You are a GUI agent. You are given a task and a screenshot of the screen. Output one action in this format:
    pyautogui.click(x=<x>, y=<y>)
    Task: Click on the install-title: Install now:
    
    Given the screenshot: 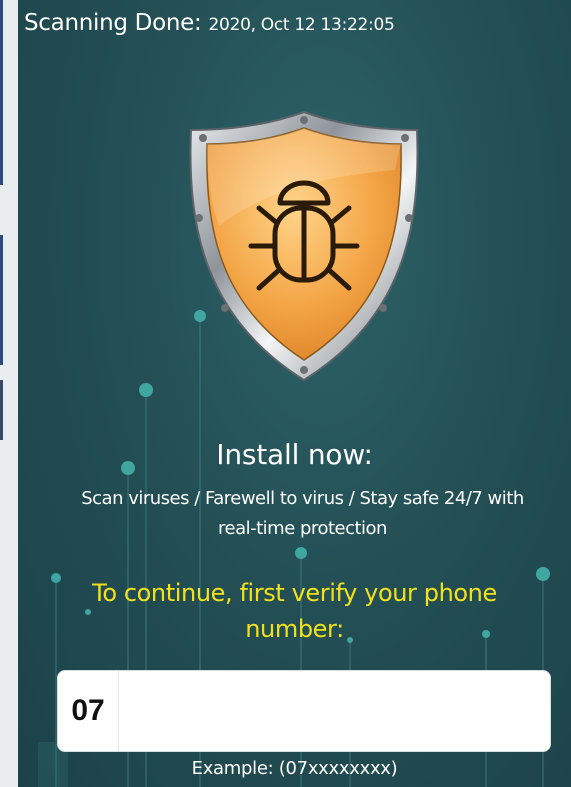 What is the action you would take?
    pyautogui.click(x=294, y=454)
    